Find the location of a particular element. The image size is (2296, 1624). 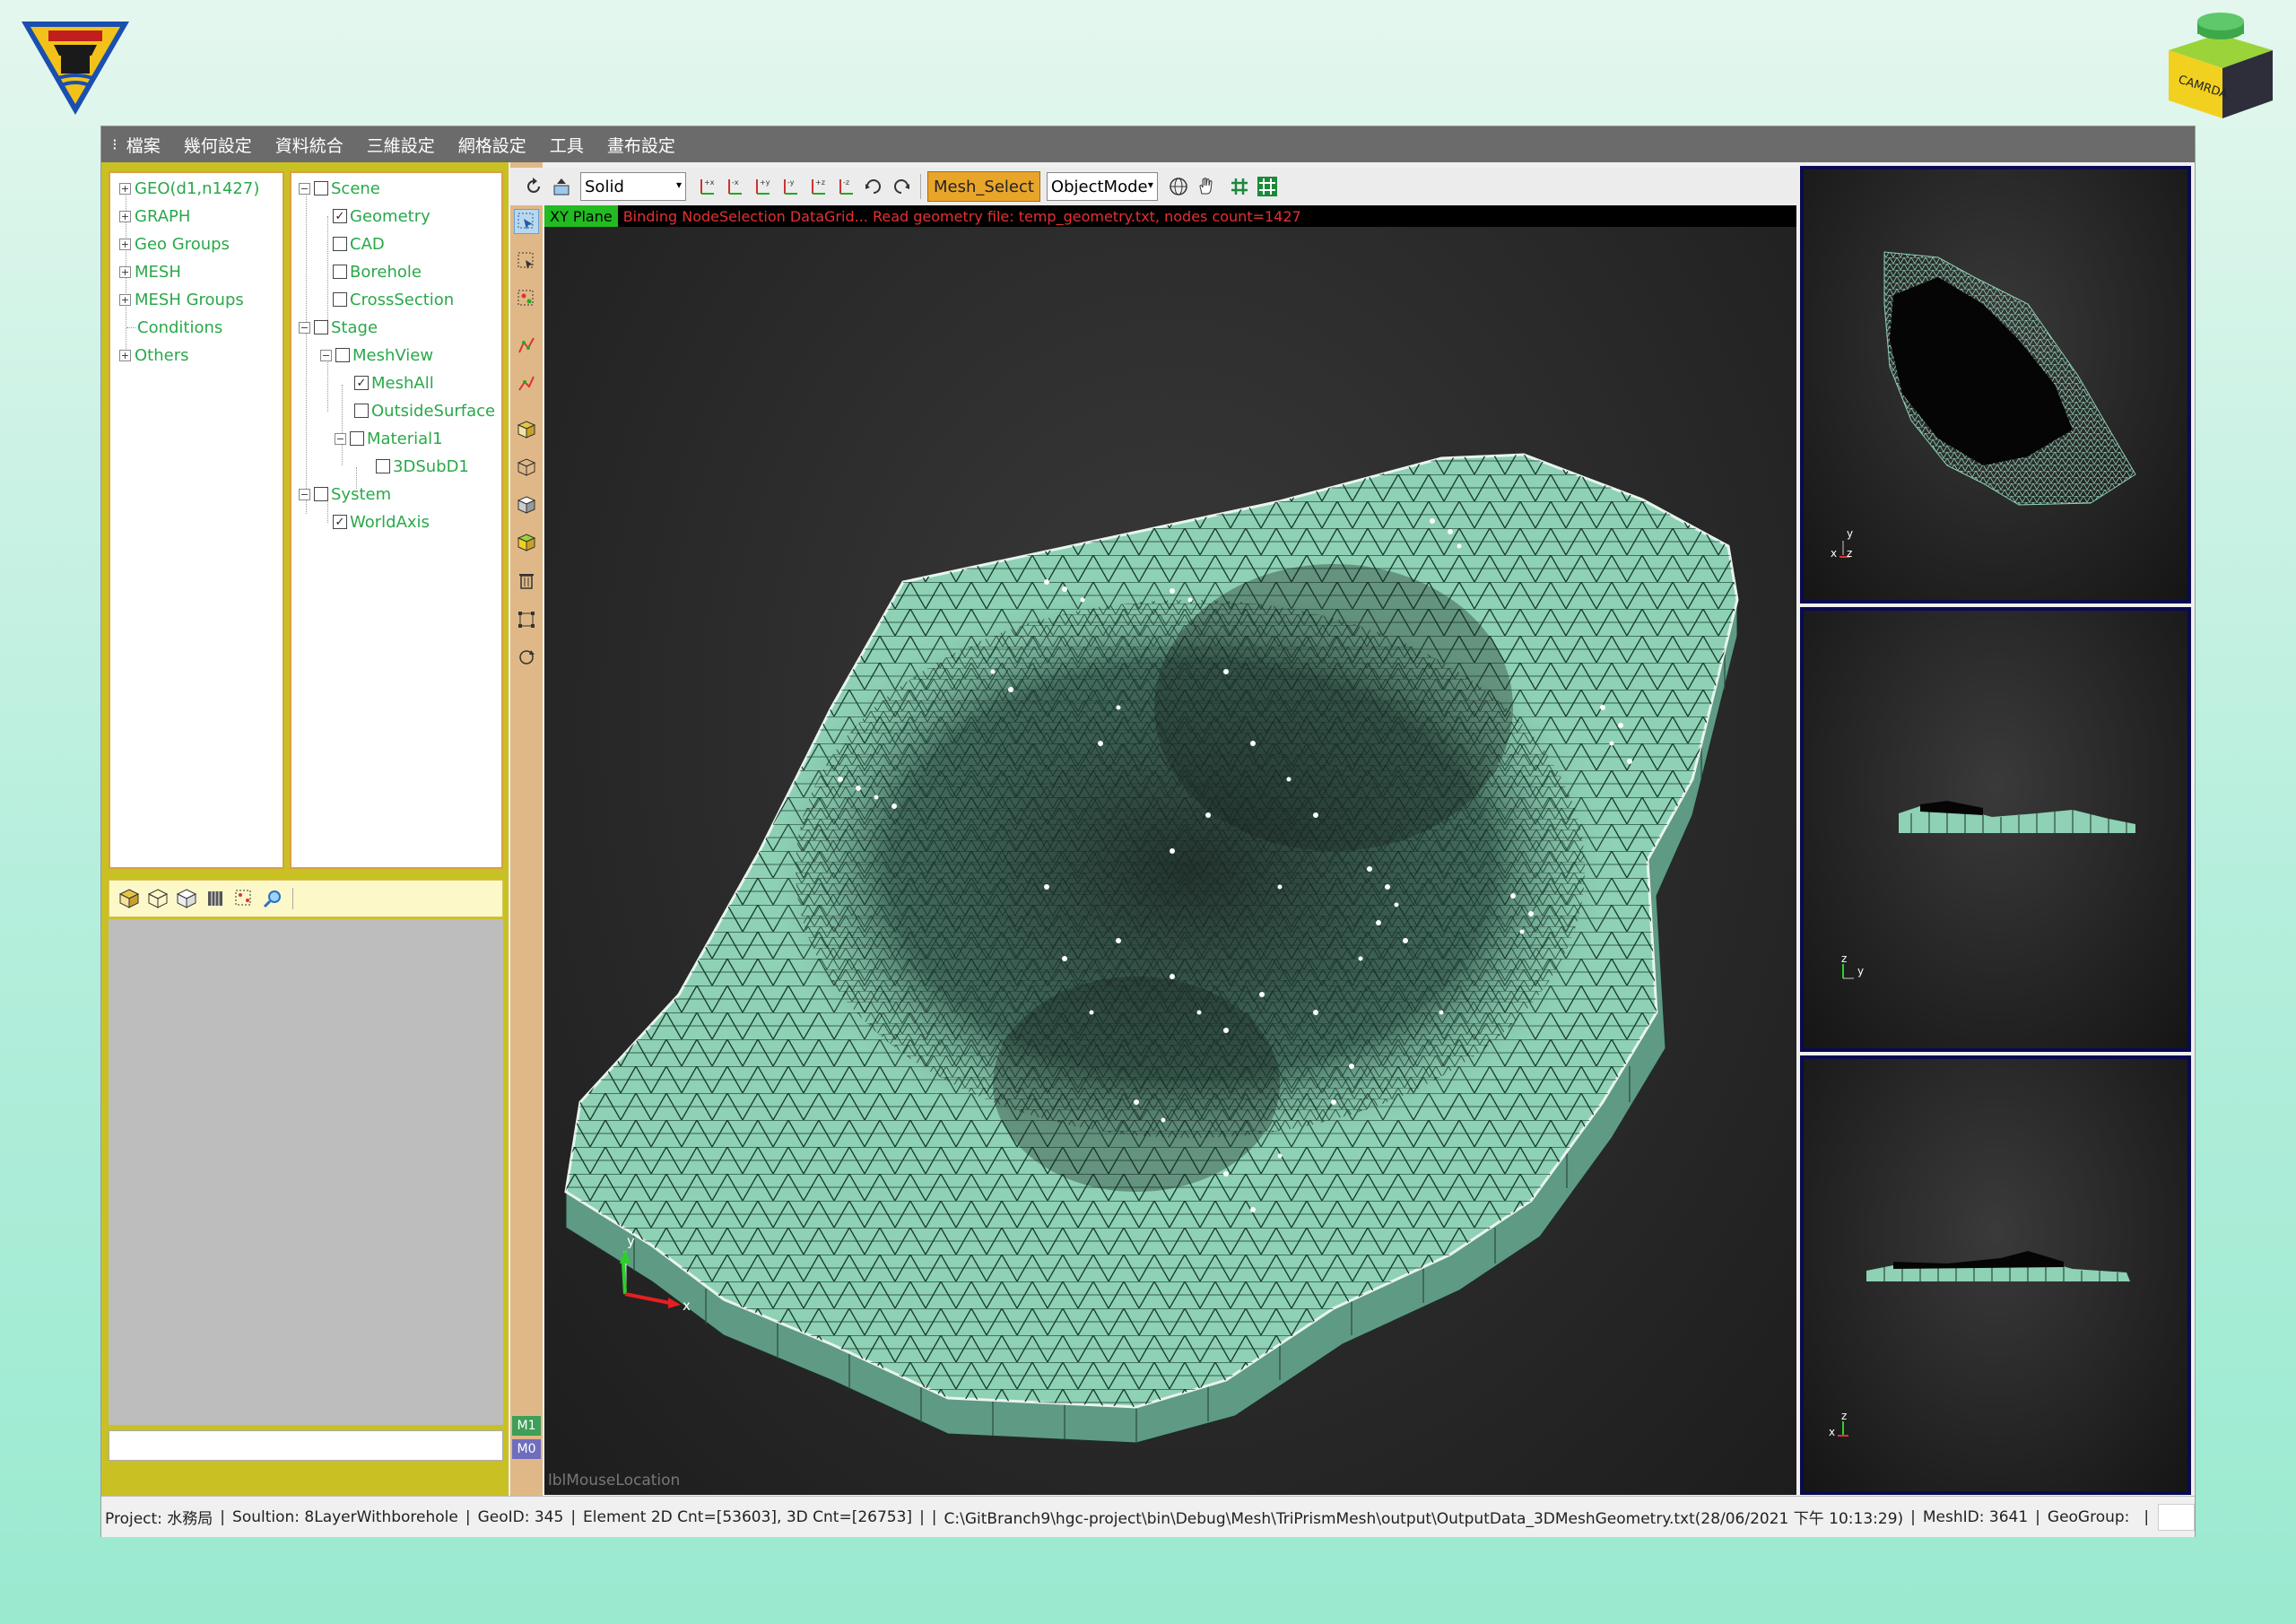

tree-item-mesh: + MESH is located at coordinates (150, 271).